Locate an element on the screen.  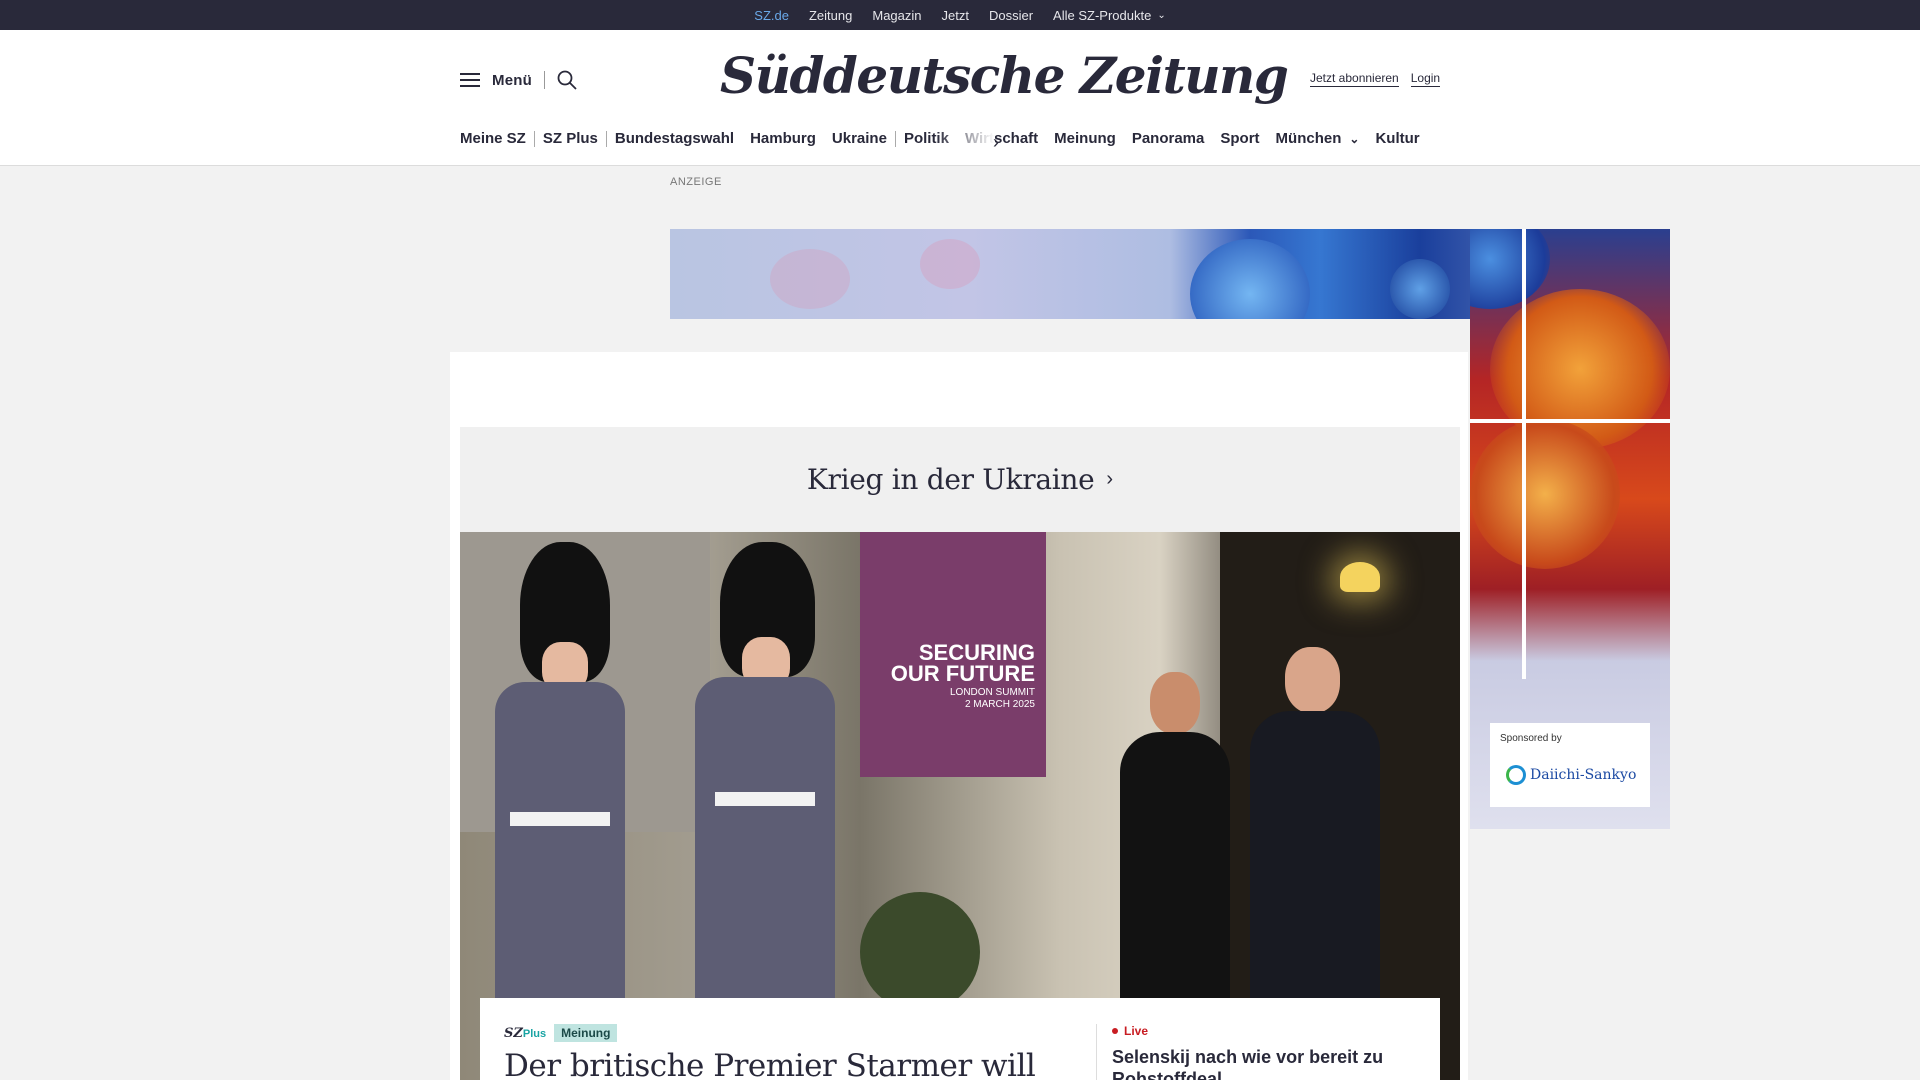
subscribe-link: Jetzt abonnieren is located at coordinates (1354, 79).